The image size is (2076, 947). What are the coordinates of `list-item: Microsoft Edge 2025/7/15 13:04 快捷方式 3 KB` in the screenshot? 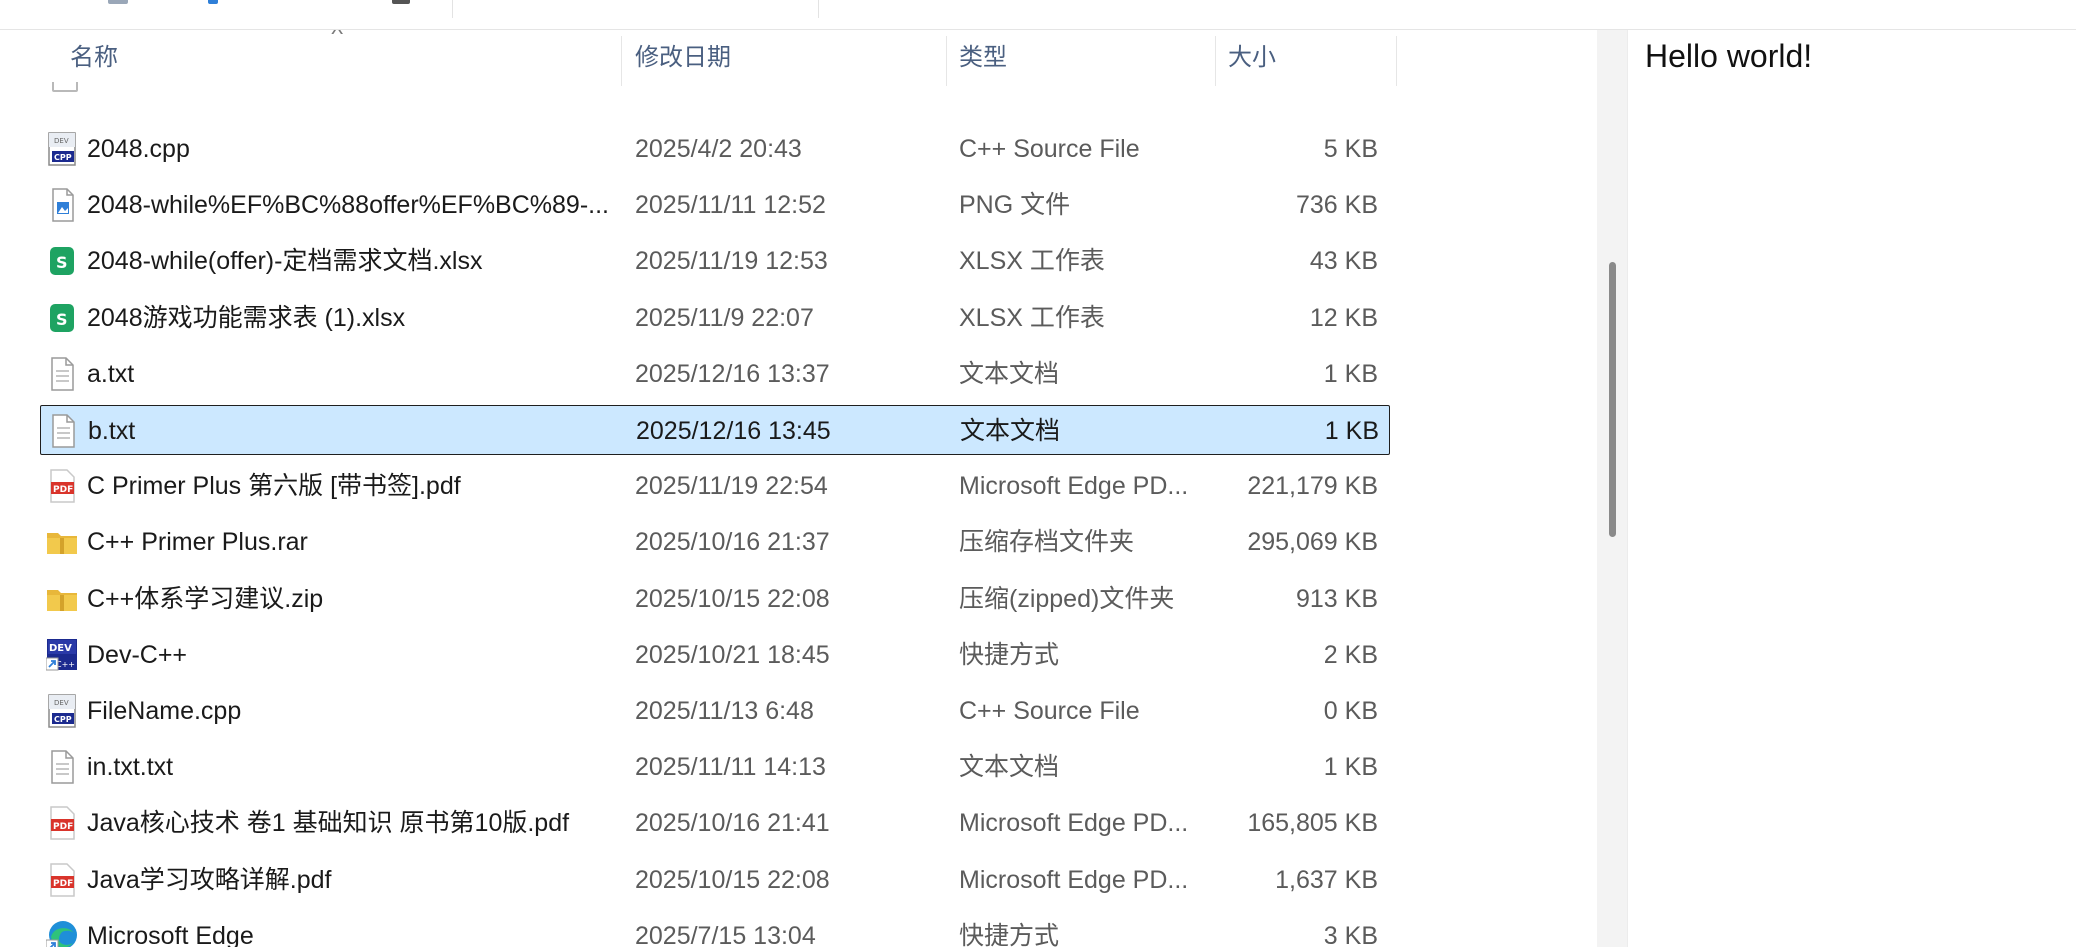 It's located at (715, 929).